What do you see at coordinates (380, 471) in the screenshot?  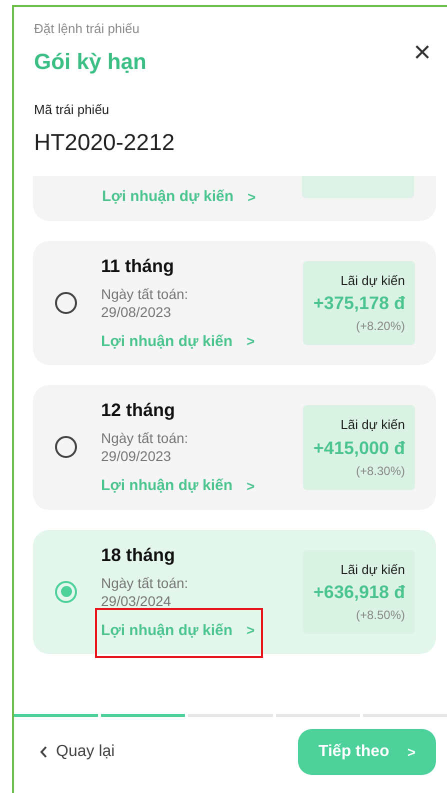 I see `reward-rate: (+8.30%)` at bounding box center [380, 471].